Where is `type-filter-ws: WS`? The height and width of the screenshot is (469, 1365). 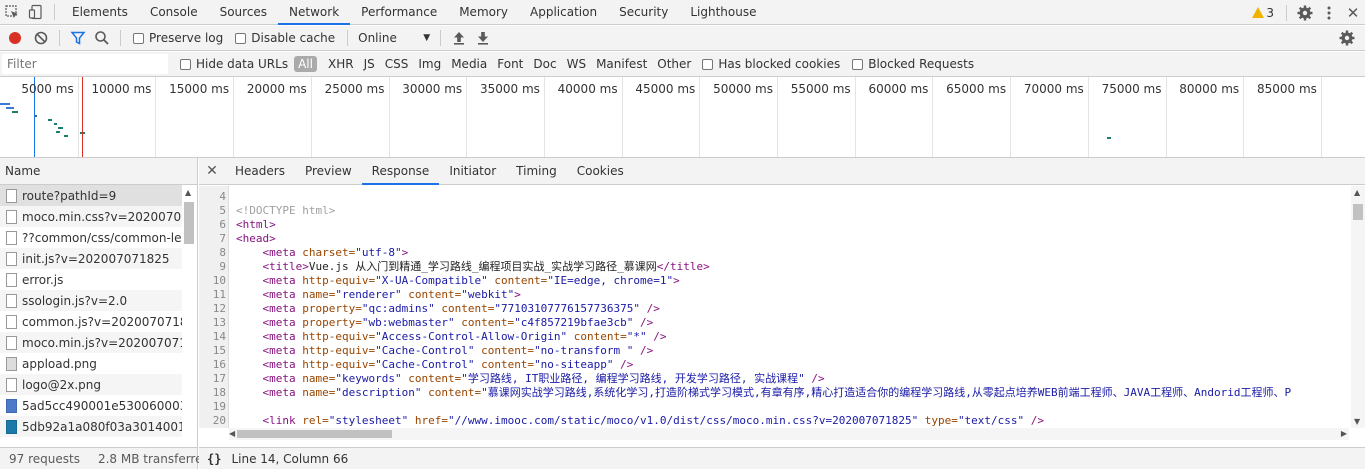
type-filter-ws: WS is located at coordinates (576, 64).